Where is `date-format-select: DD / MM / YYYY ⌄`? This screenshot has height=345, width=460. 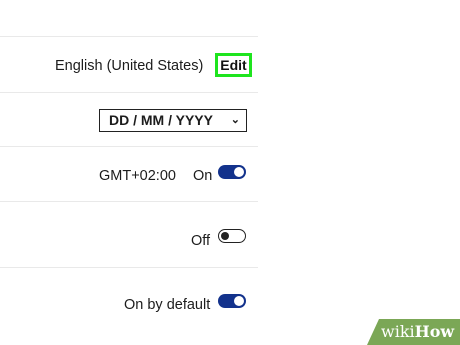 date-format-select: DD / MM / YYYY ⌄ is located at coordinates (173, 120).